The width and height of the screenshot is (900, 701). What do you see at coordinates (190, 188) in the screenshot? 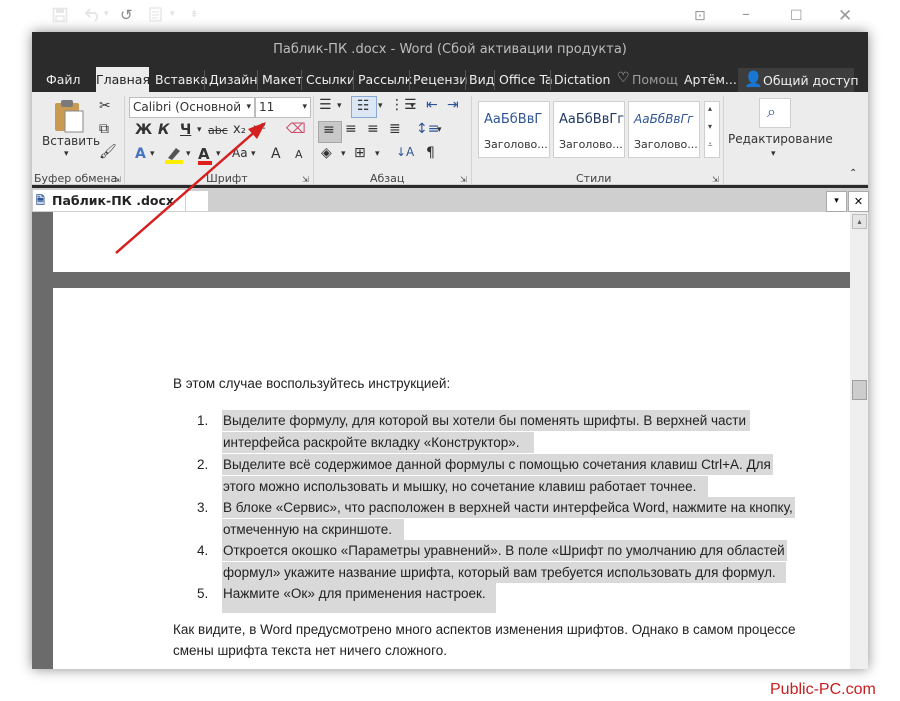
I see `annotation-arrow` at bounding box center [190, 188].